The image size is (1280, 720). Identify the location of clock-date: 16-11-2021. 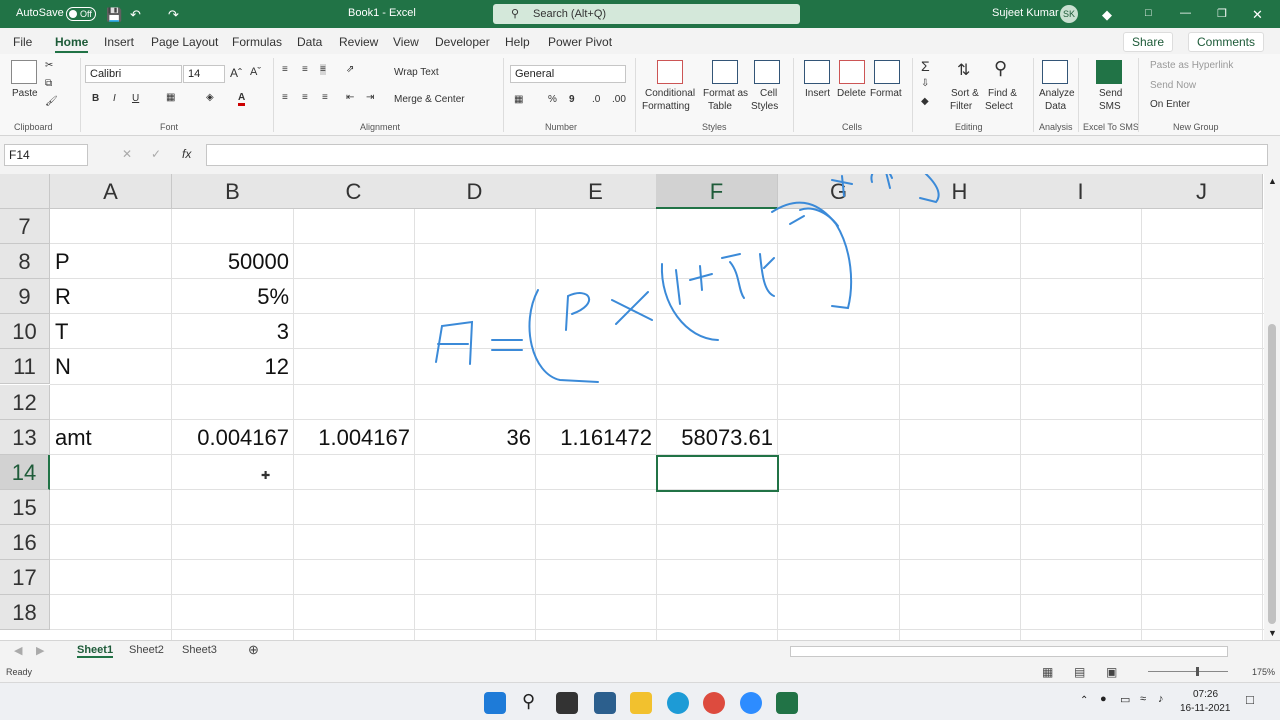
(1205, 708).